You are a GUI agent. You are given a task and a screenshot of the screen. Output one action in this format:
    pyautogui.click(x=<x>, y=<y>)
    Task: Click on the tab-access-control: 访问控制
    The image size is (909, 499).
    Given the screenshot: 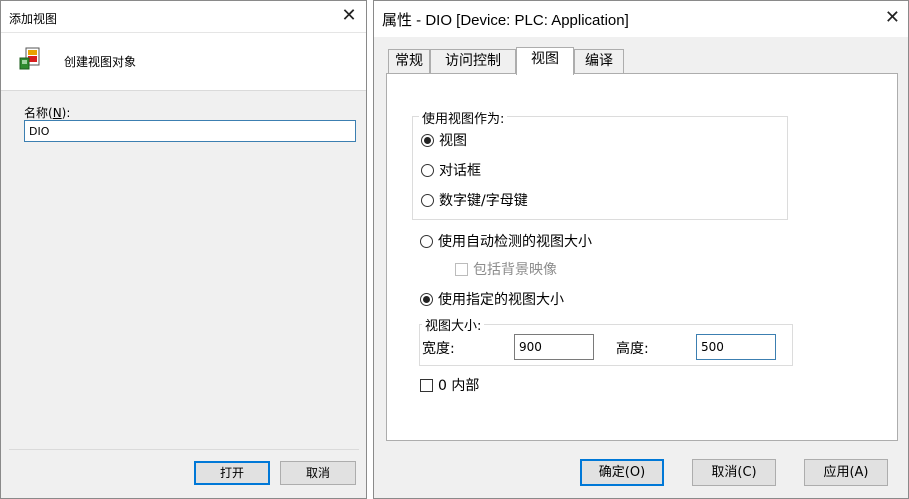 What is the action you would take?
    pyautogui.click(x=473, y=61)
    